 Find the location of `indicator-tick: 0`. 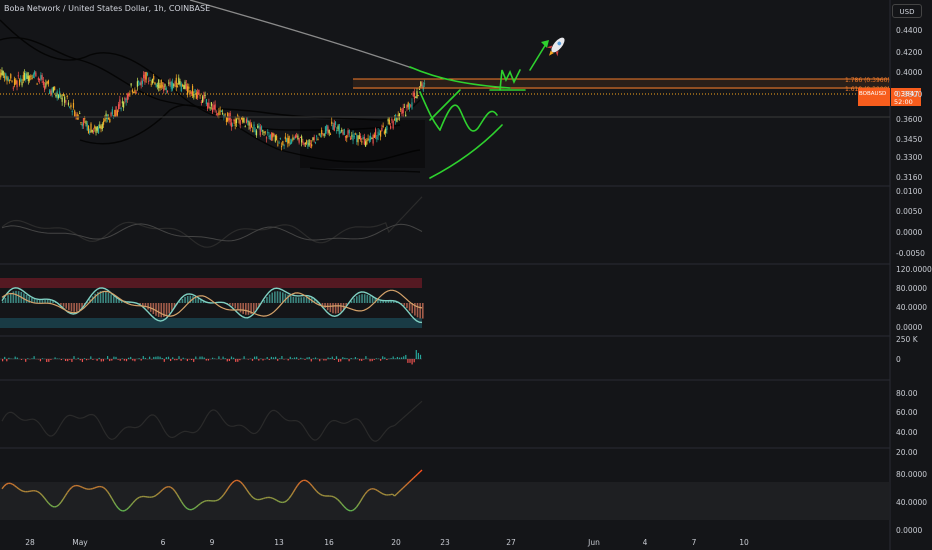

indicator-tick: 0 is located at coordinates (898, 359).